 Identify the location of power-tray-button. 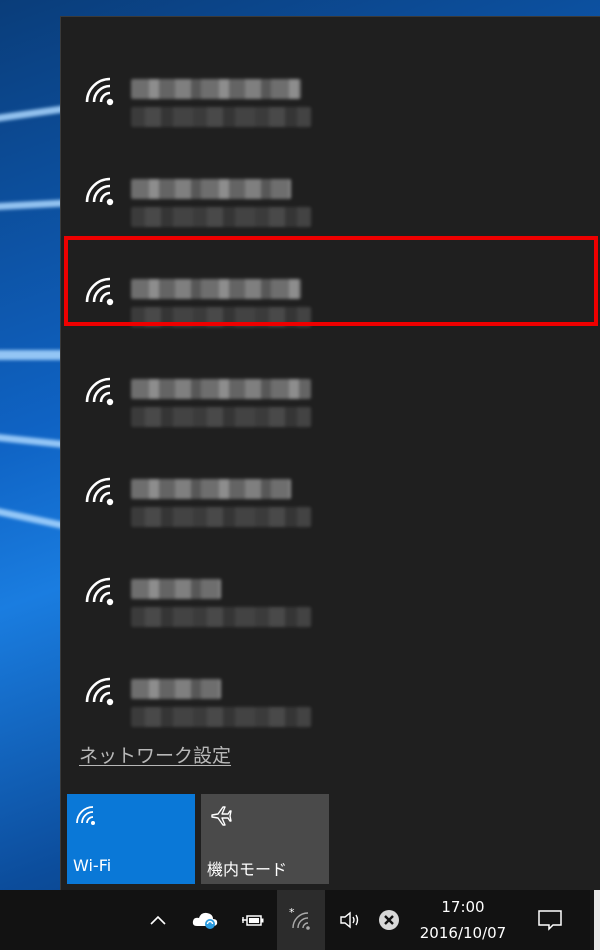
(253, 920).